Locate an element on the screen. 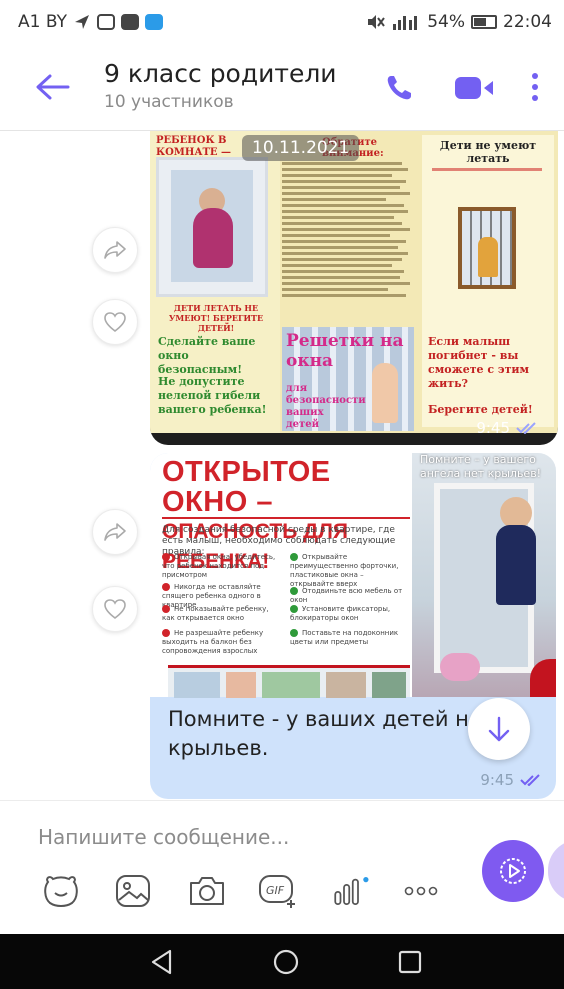 The height and width of the screenshot is (989, 564). system-nav-bar is located at coordinates (282, 961).